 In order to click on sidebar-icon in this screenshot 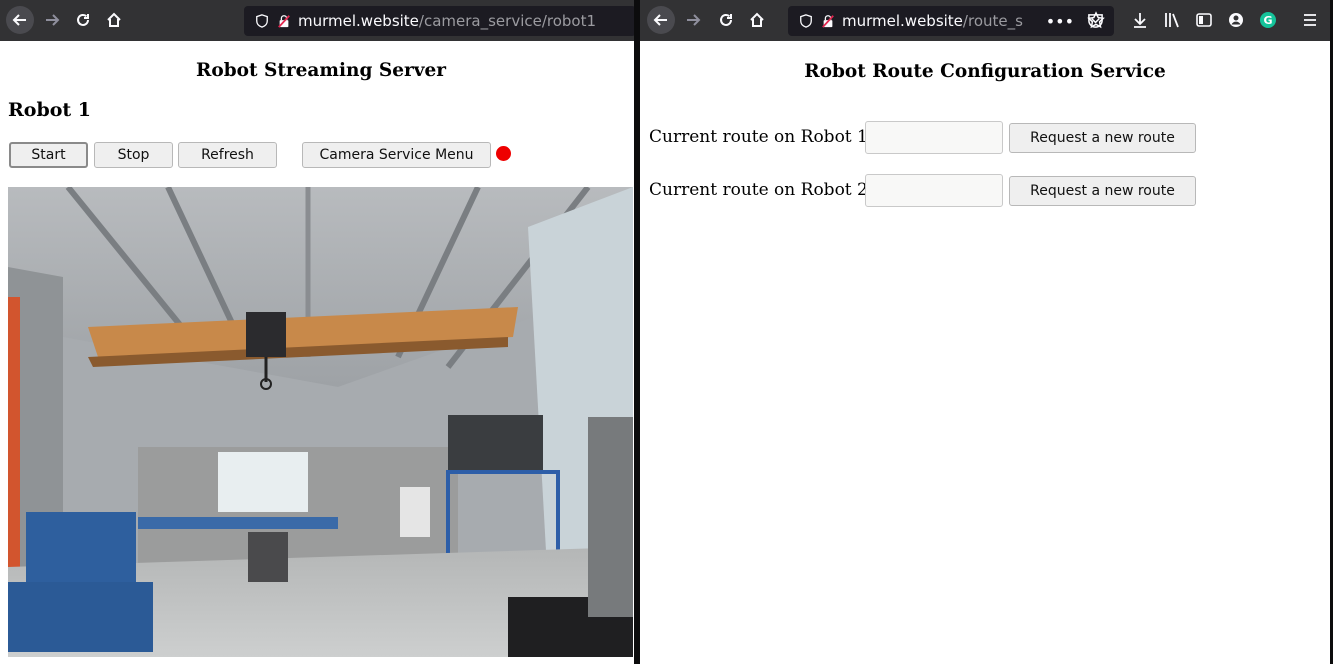, I will do `click(1204, 20)`.